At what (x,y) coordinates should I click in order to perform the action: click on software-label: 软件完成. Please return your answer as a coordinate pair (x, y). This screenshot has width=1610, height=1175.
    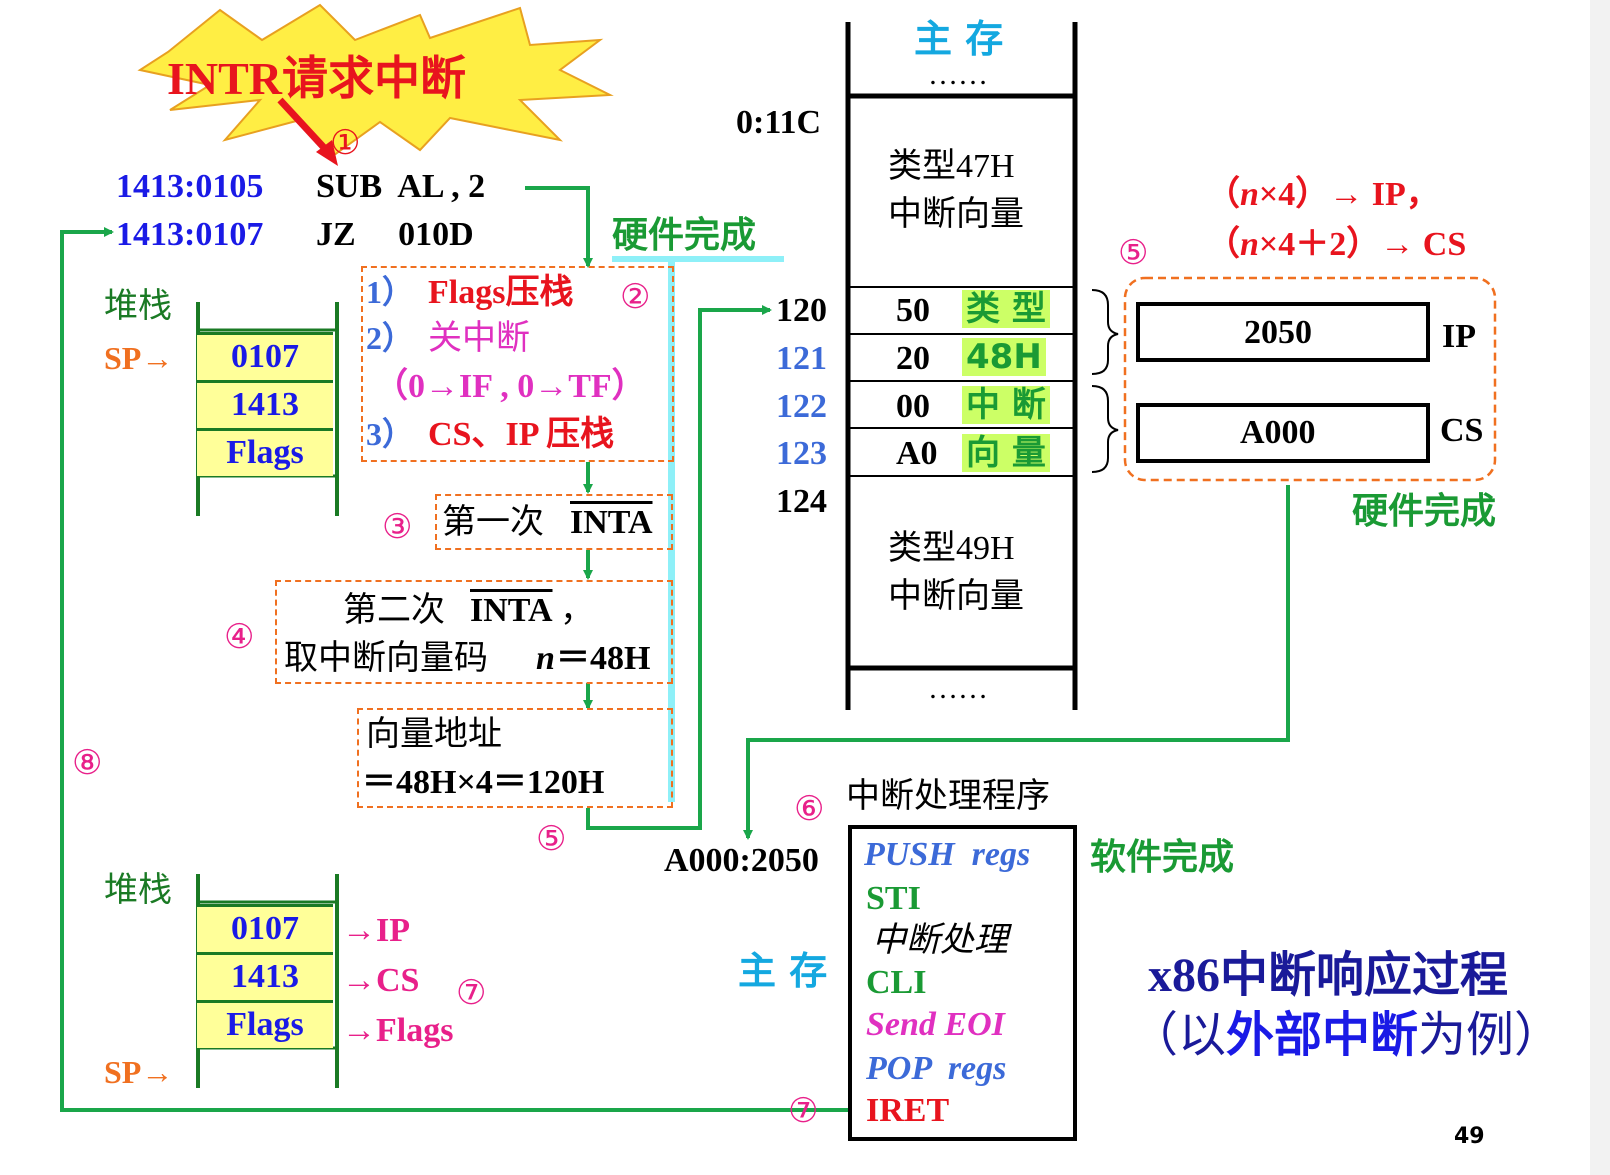
    Looking at the image, I should click on (1162, 857).